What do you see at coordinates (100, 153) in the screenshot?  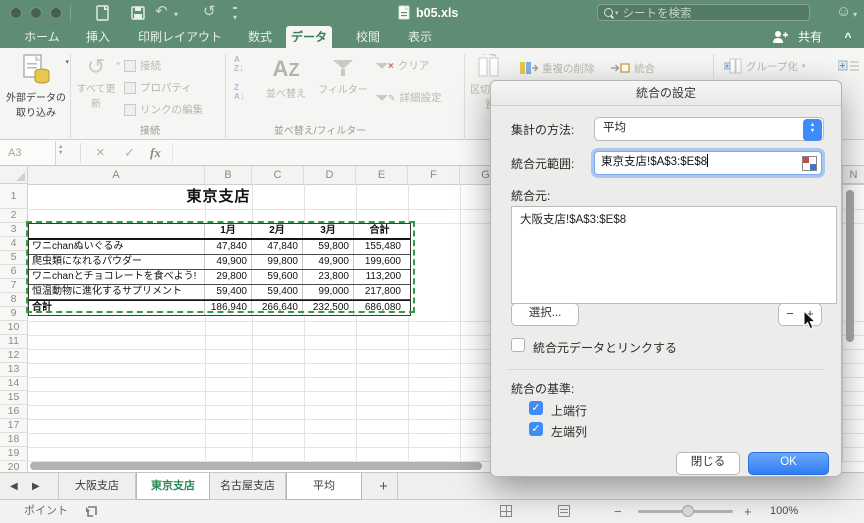 I see `cancel-icon: ×` at bounding box center [100, 153].